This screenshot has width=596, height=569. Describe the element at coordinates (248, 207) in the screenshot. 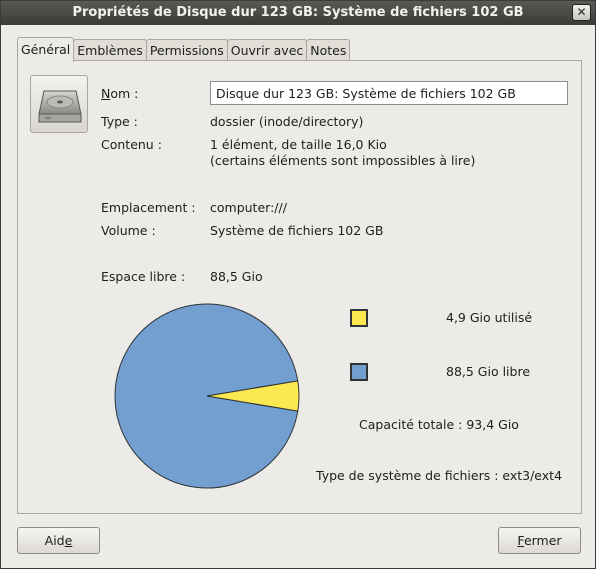

I see `location-value: computer:///` at that location.